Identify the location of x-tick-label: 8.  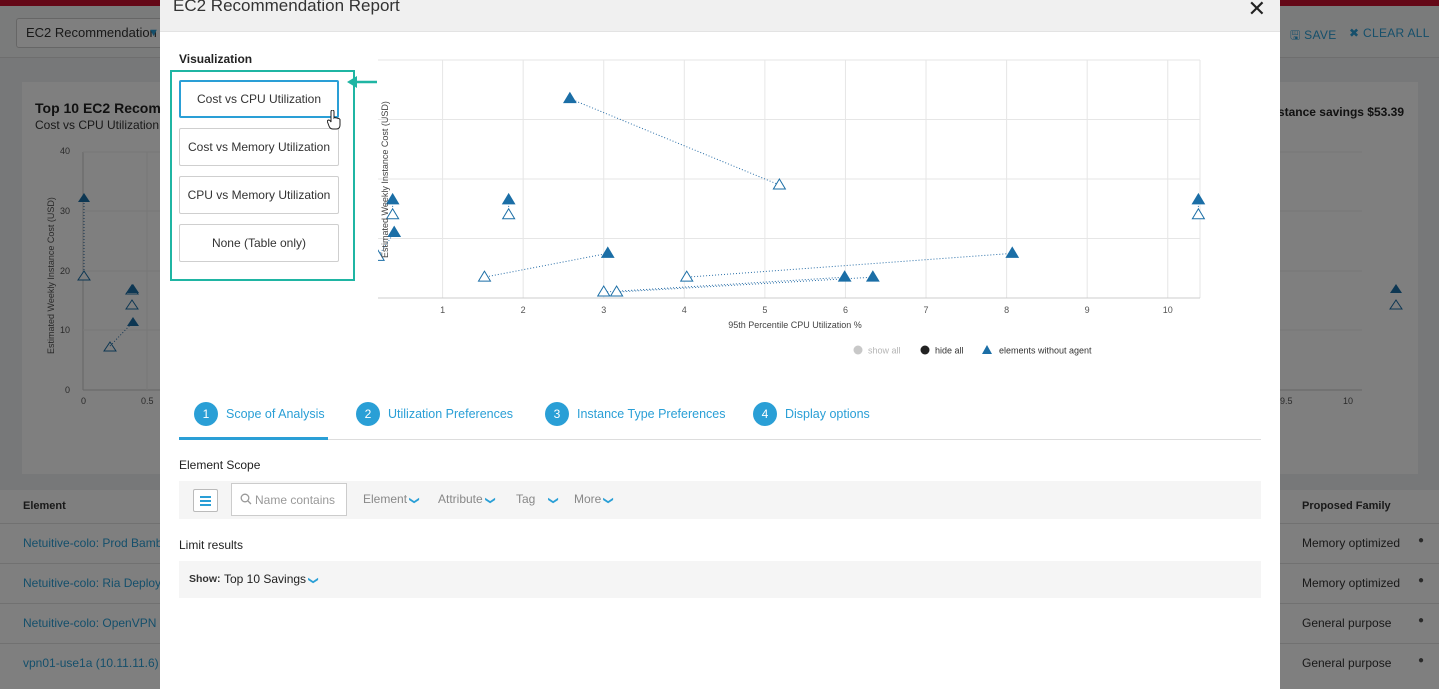
(1006, 310).